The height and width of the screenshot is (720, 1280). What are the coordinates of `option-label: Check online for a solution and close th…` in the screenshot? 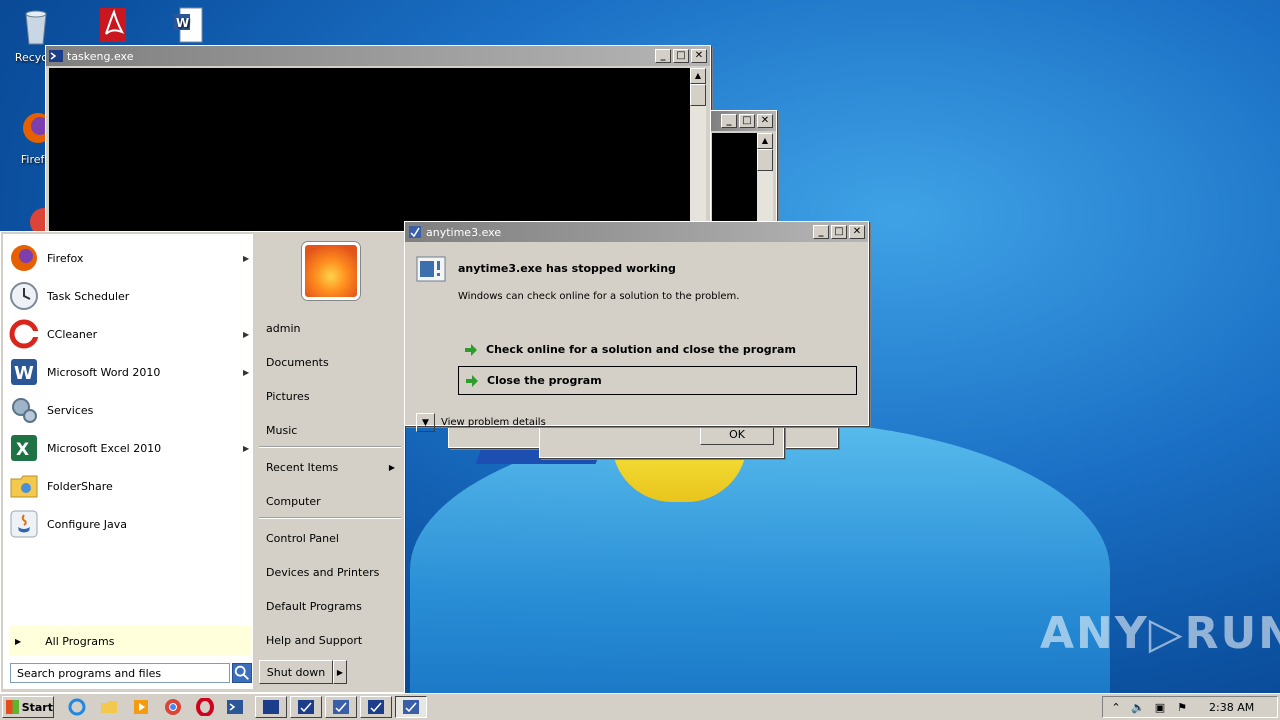 It's located at (641, 349).